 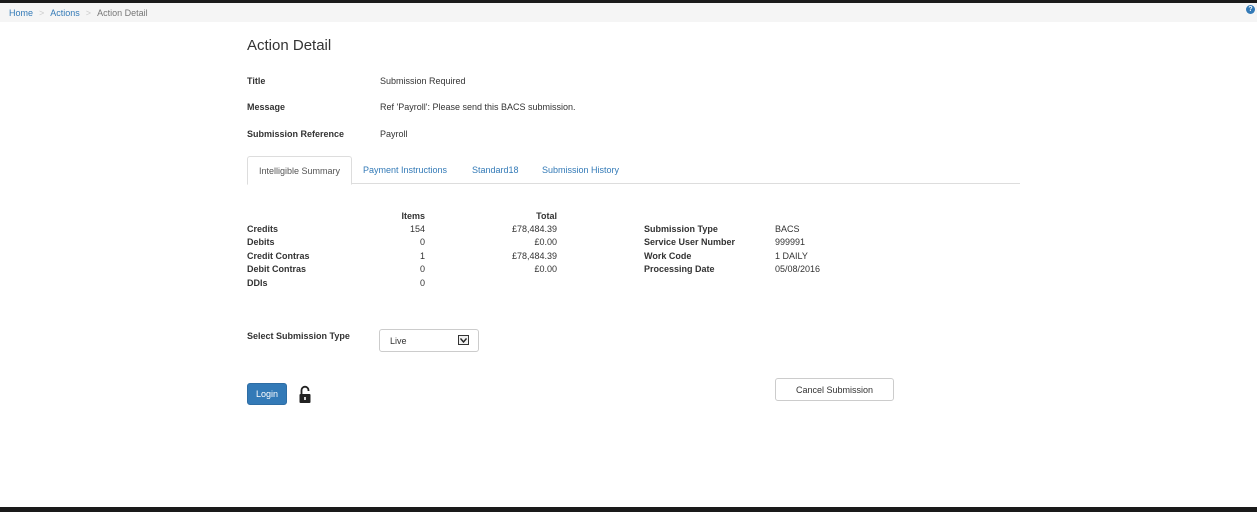 I want to click on debit-contras-items: 0, so click(x=422, y=269).